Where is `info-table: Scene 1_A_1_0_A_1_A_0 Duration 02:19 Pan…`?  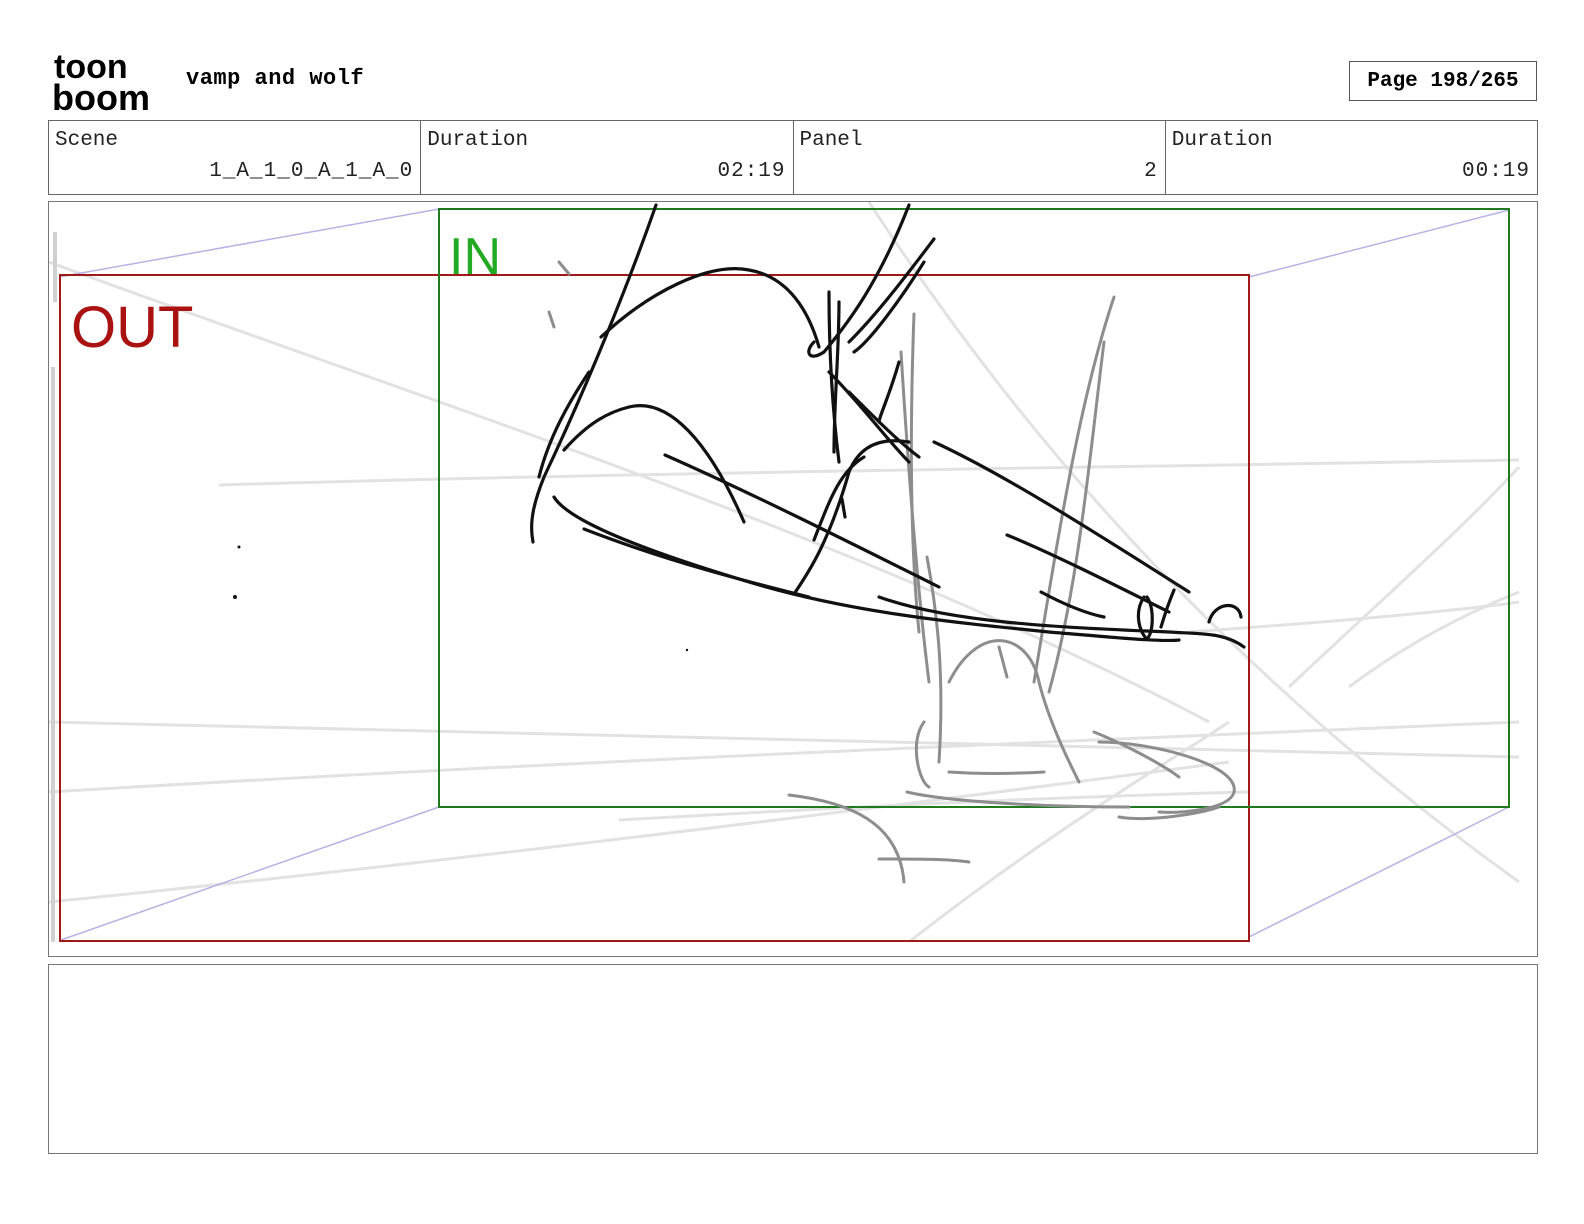
info-table: Scene 1_A_1_0_A_1_A_0 Duration 02:19 Pan… is located at coordinates (793, 157).